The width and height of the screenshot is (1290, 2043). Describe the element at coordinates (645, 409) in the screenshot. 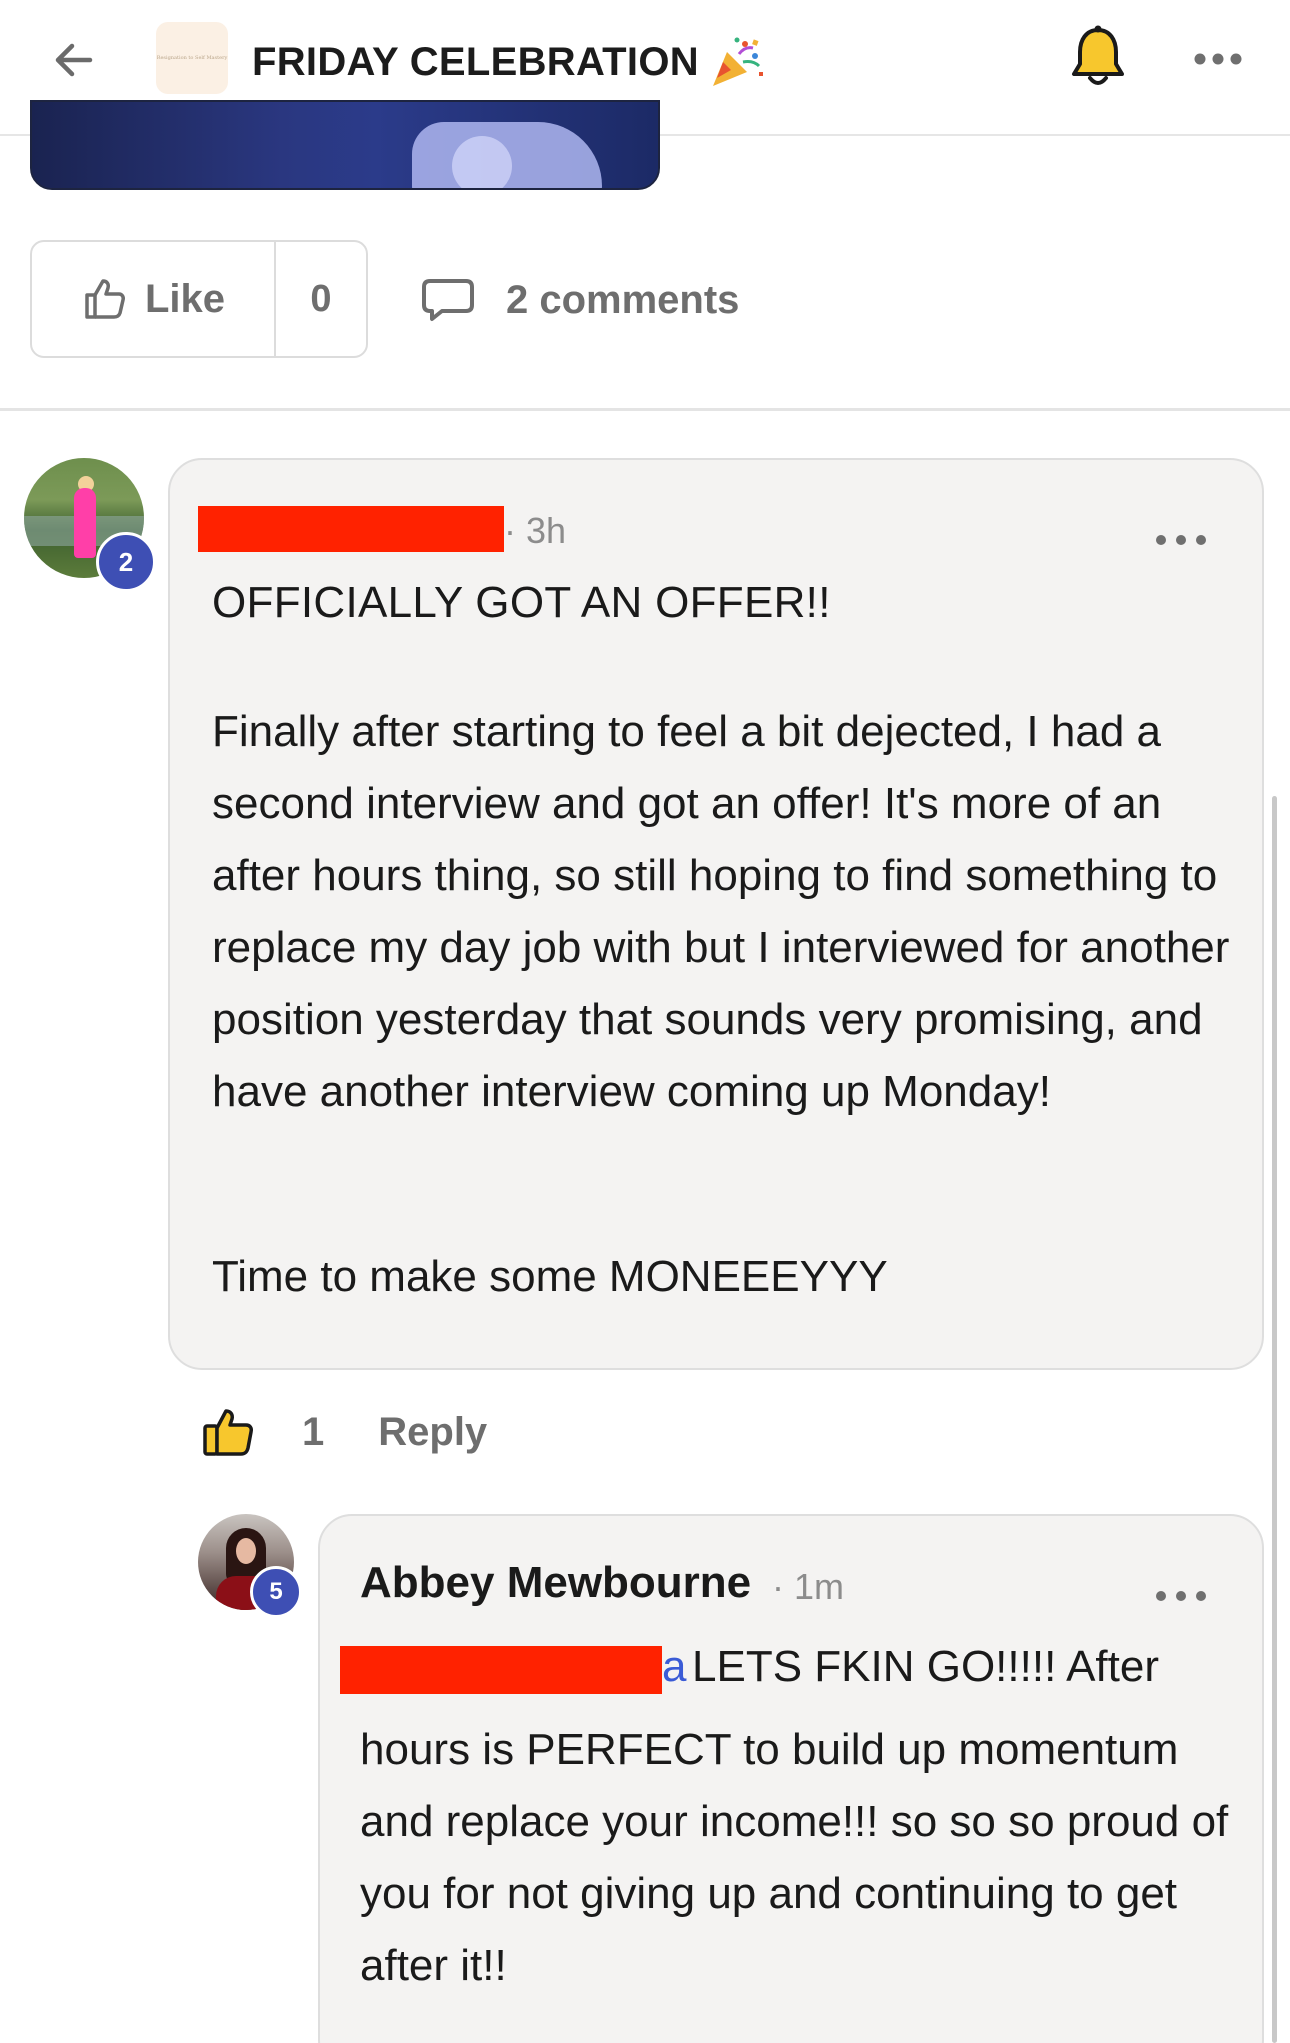

I see `section-divider` at that location.